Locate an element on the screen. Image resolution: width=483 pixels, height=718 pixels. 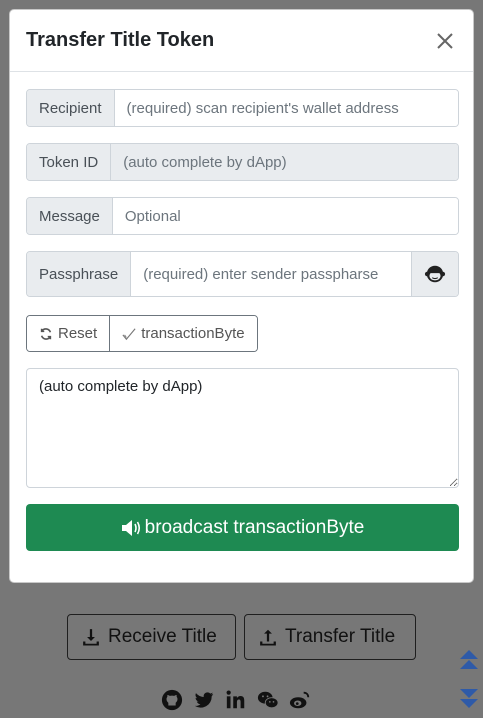
passphrase-group: Passphrase is located at coordinates (242, 274).